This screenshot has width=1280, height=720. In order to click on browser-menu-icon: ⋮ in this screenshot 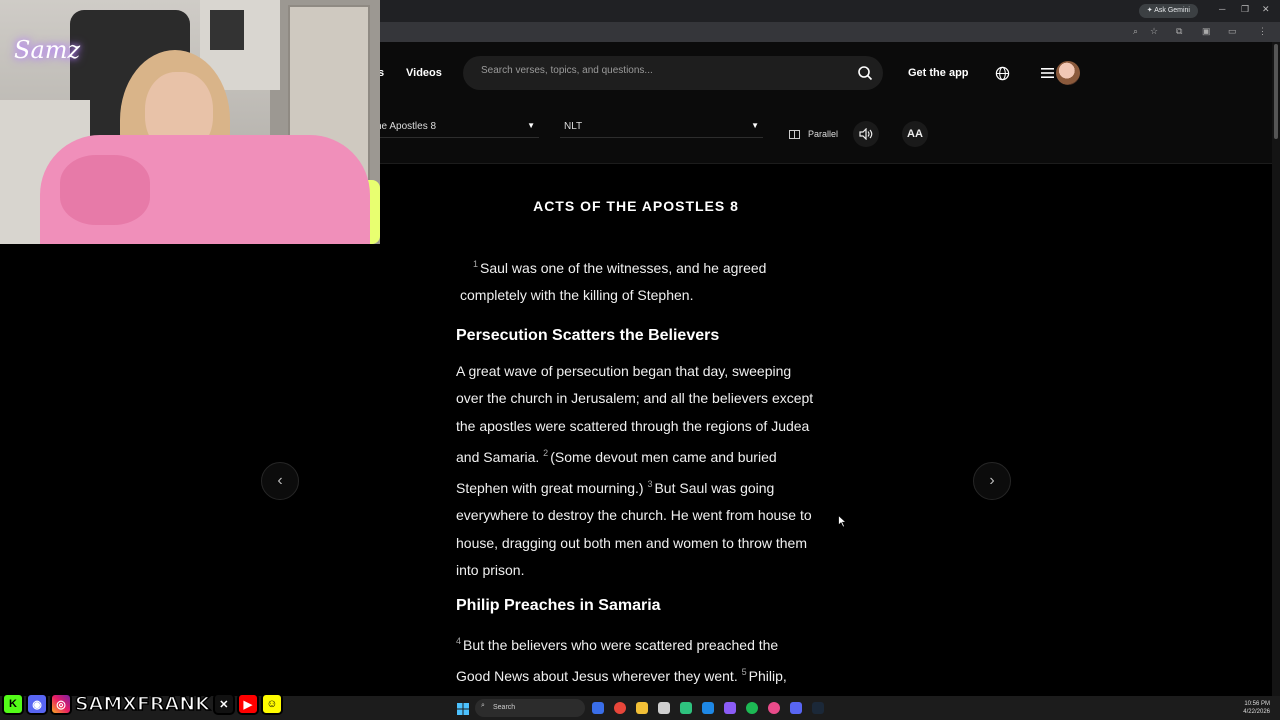, I will do `click(1262, 31)`.